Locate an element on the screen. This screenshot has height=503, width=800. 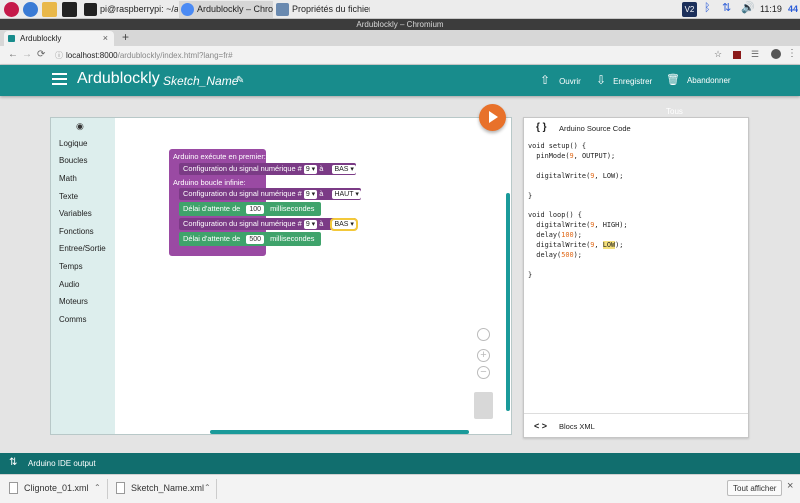
info-icon: ⓘ is located at coordinates (59, 55).